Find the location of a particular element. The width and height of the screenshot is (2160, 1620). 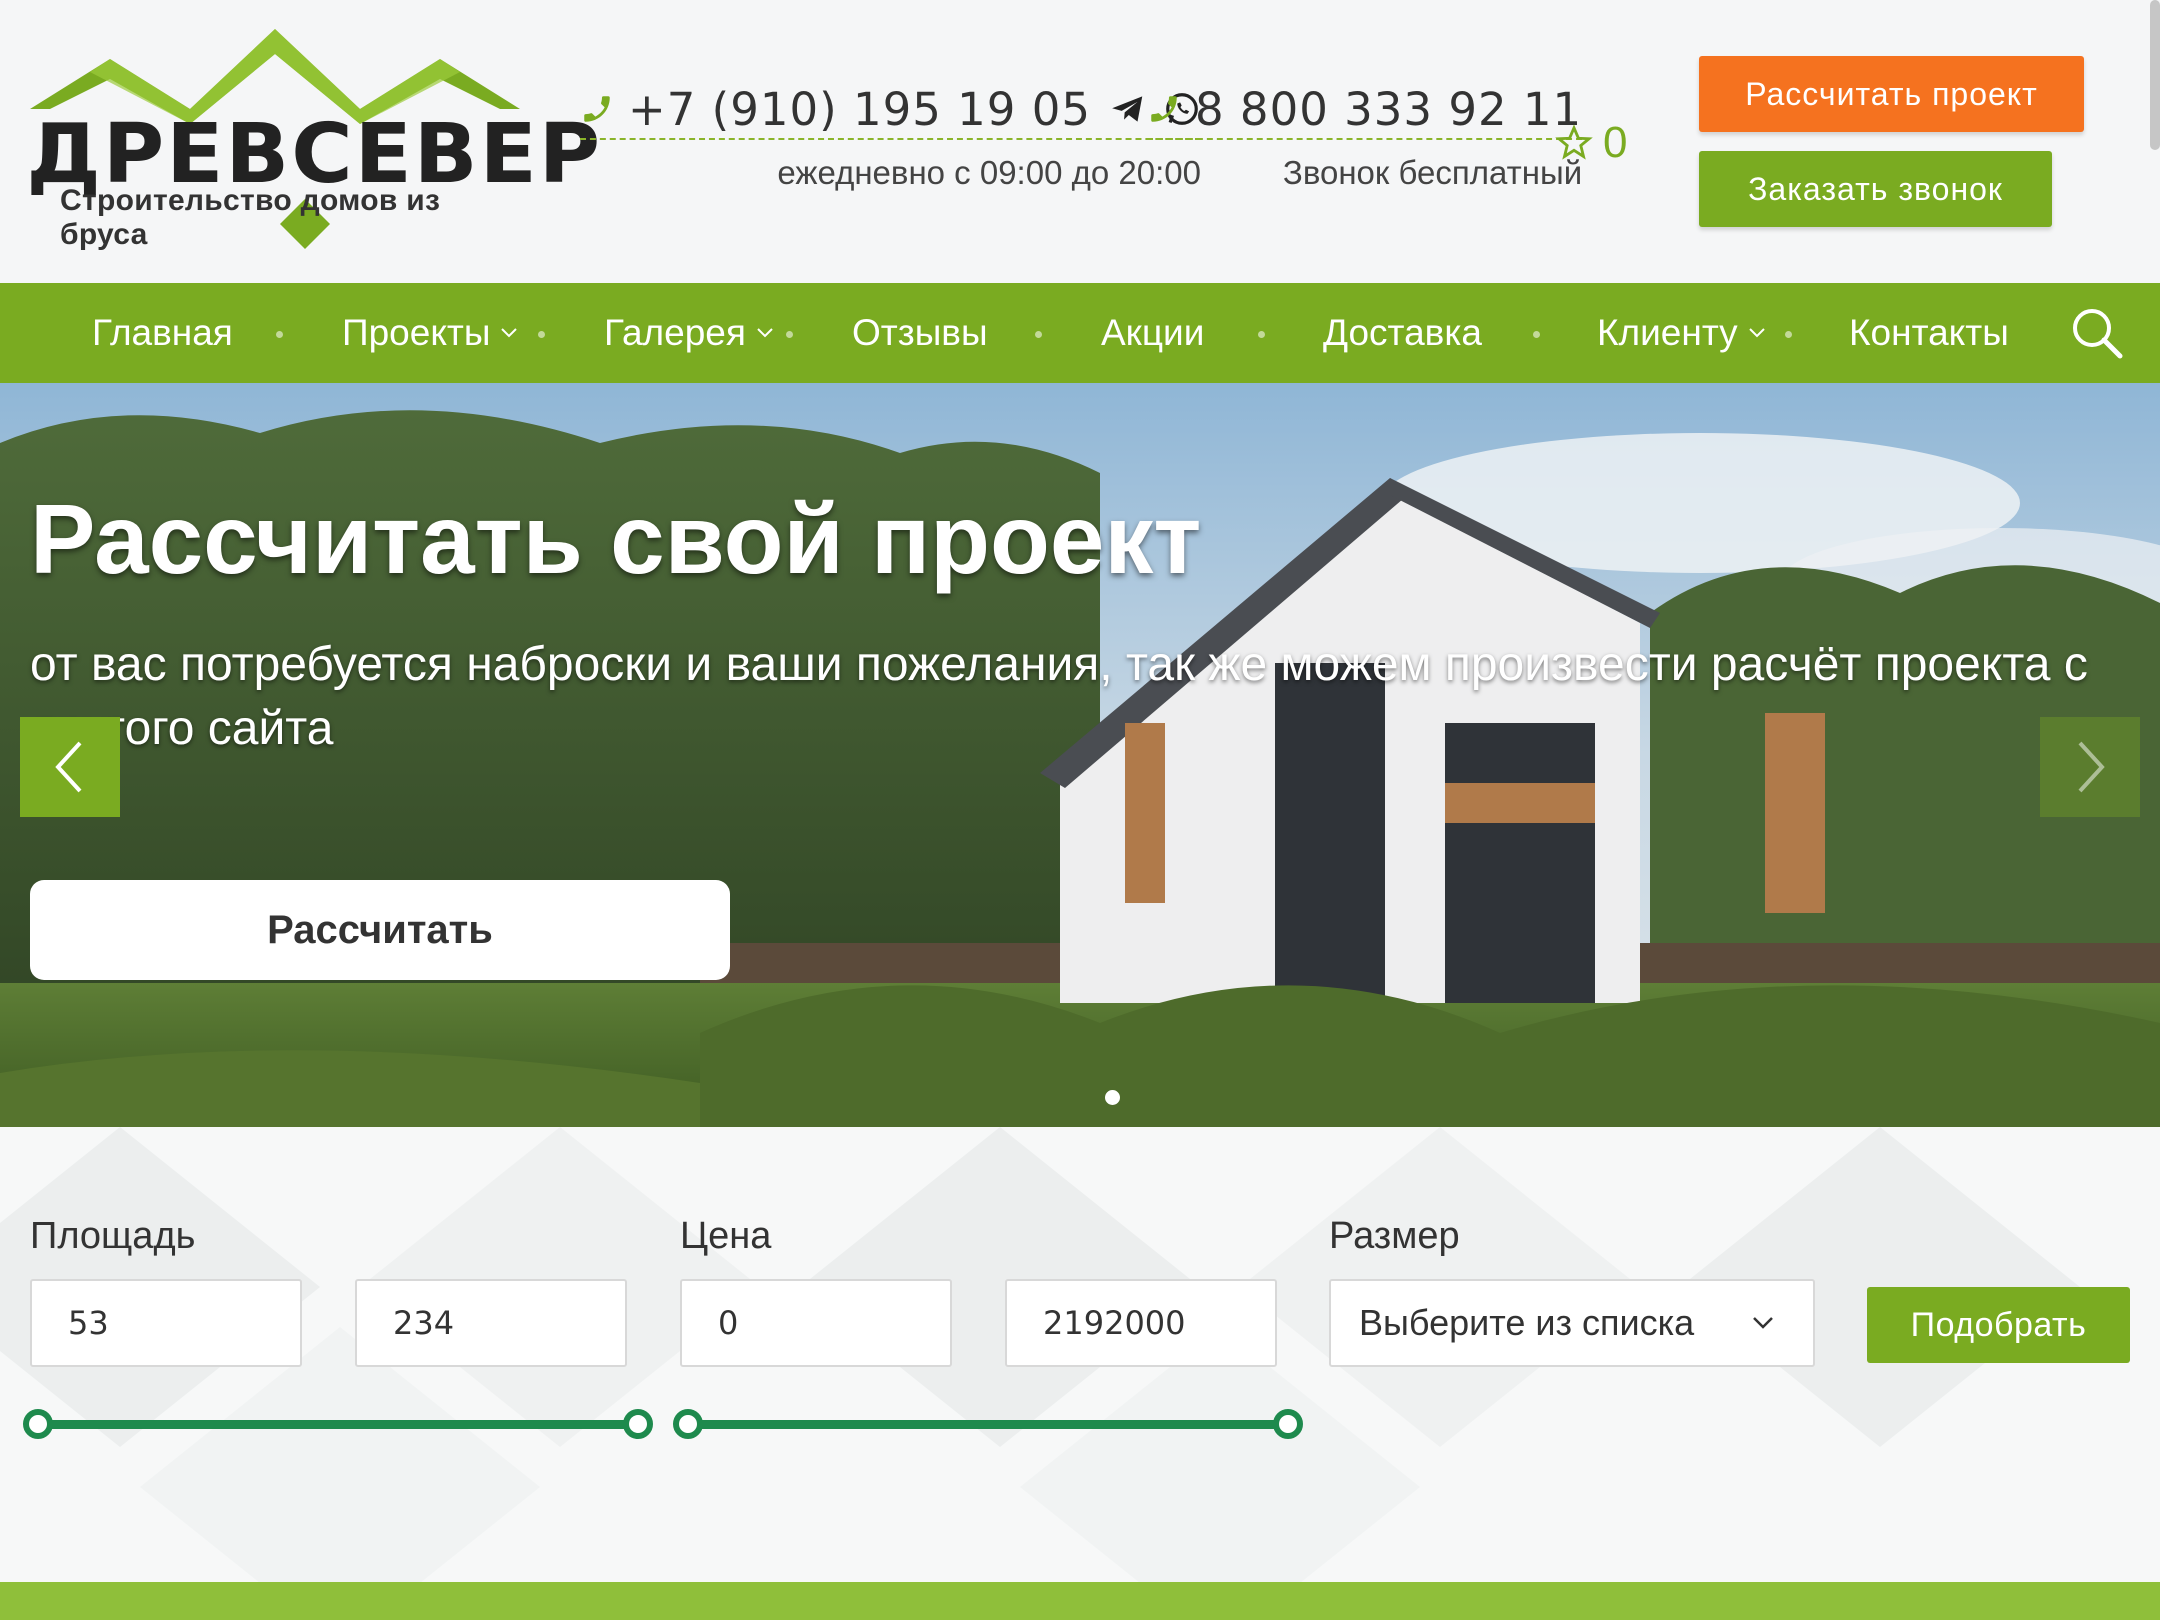

nav-item-projects: Проекты is located at coordinates (430, 333).